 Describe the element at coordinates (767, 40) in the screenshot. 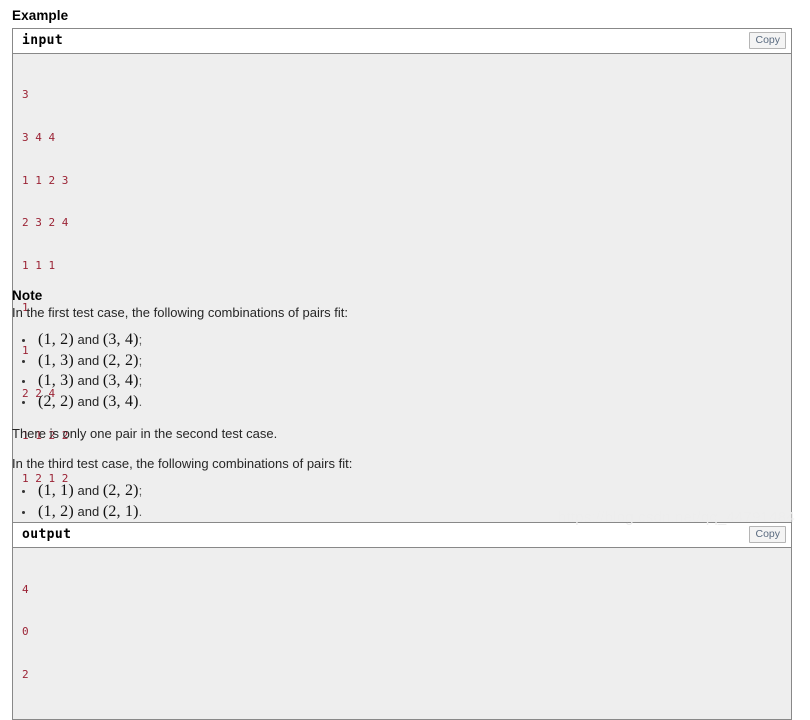

I see `copy-input-button: Copy` at that location.